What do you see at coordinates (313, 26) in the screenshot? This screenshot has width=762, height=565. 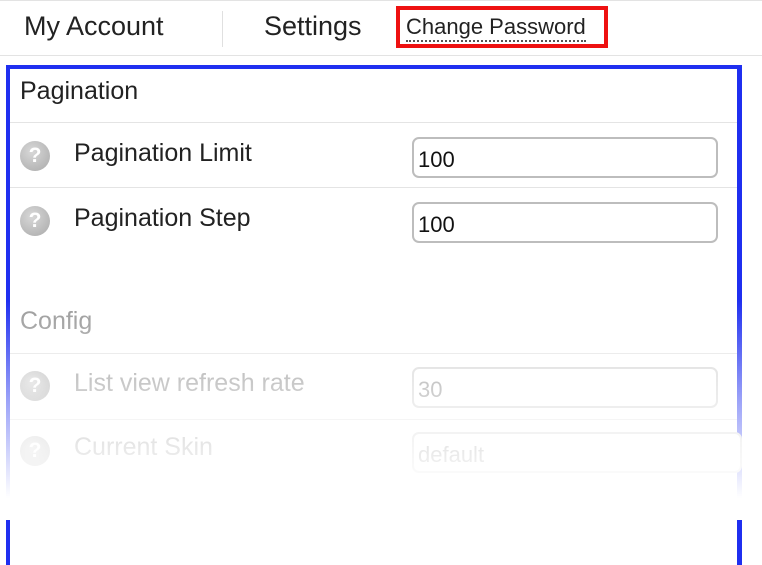 I see `tab-settings: Settings` at bounding box center [313, 26].